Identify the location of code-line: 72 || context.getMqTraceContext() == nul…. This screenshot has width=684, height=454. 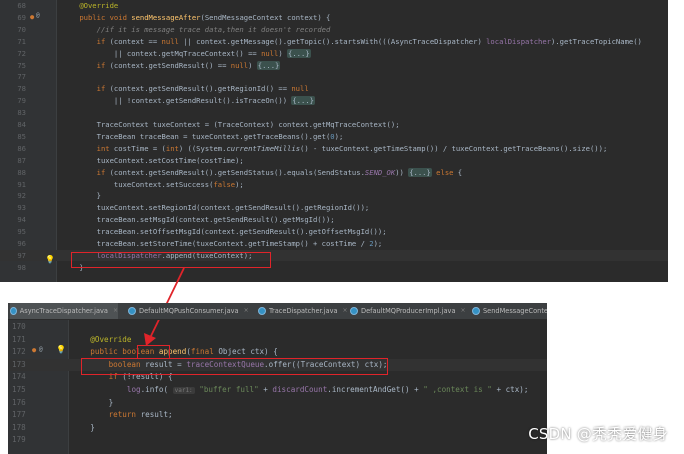
(334, 53).